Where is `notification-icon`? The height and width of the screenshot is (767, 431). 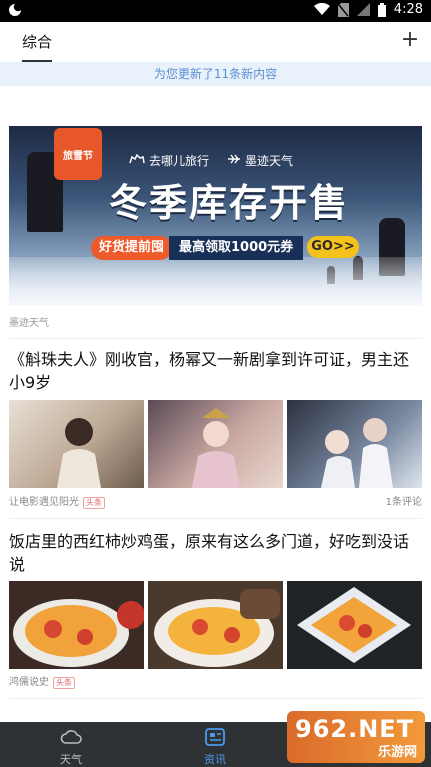
notification-icon is located at coordinates (15, 10).